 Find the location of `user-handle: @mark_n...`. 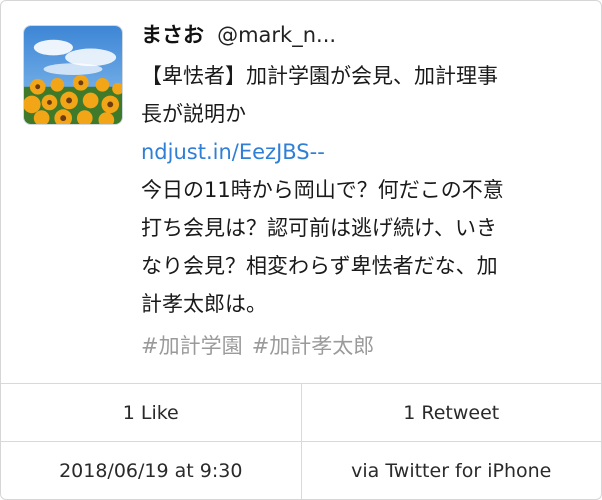

user-handle: @mark_n... is located at coordinates (276, 35).